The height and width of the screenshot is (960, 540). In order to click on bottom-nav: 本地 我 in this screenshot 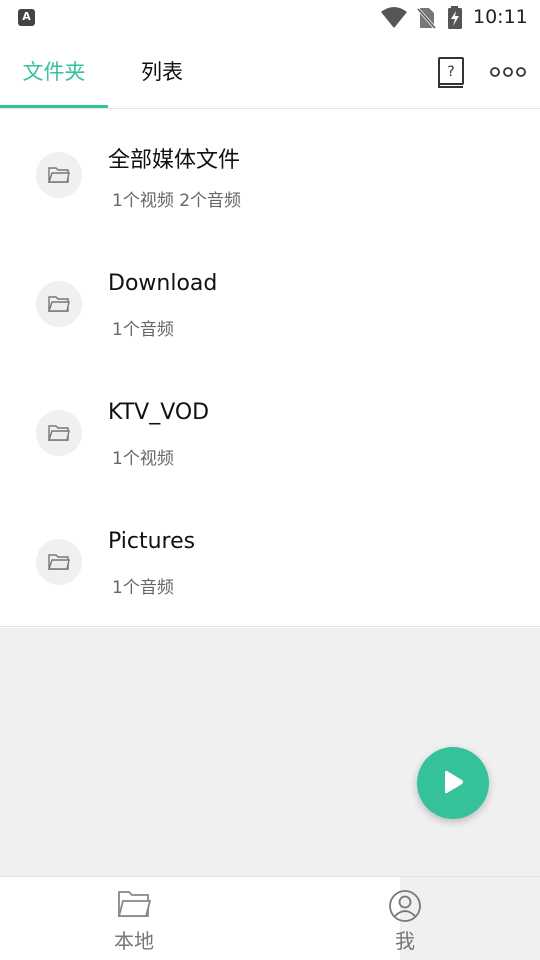, I will do `click(270, 918)`.